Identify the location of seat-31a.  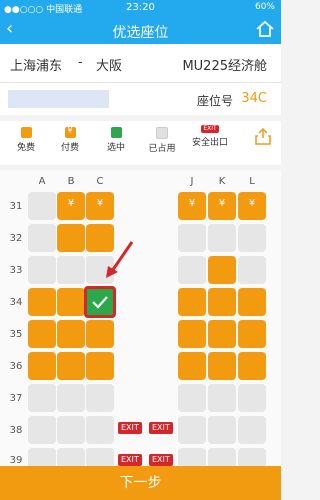
(42, 206).